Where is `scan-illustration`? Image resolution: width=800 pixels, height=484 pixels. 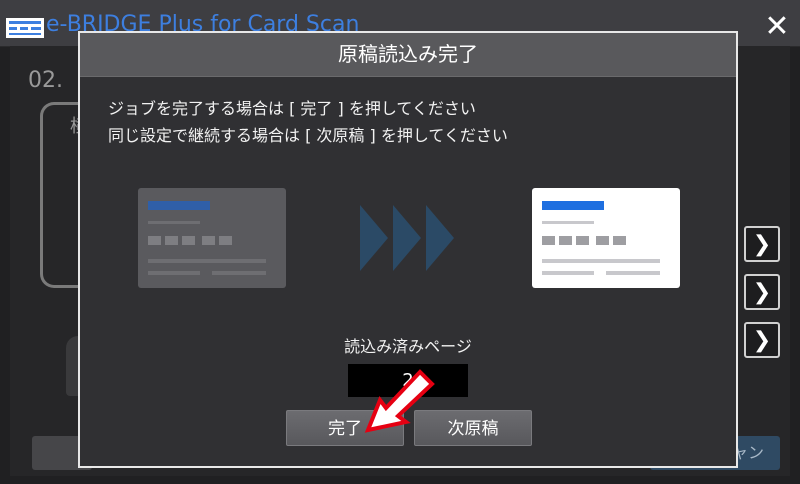
scan-illustration is located at coordinates (409, 238).